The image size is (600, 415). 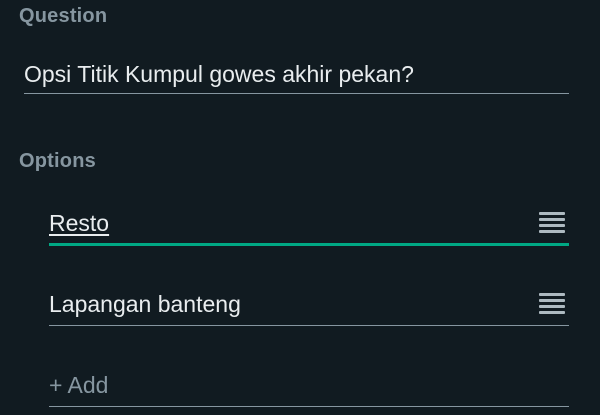 I want to click on question-text: Opsi Titik Kumpul gowes akhir pekan?, so click(x=219, y=74).